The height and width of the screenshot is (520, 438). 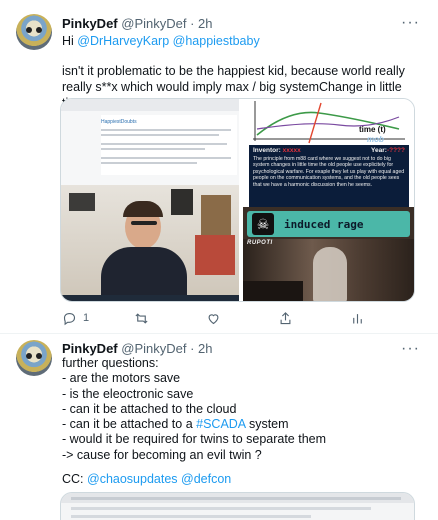 What do you see at coordinates (375, 139) in the screenshot?
I see `panel-logo: mob` at bounding box center [375, 139].